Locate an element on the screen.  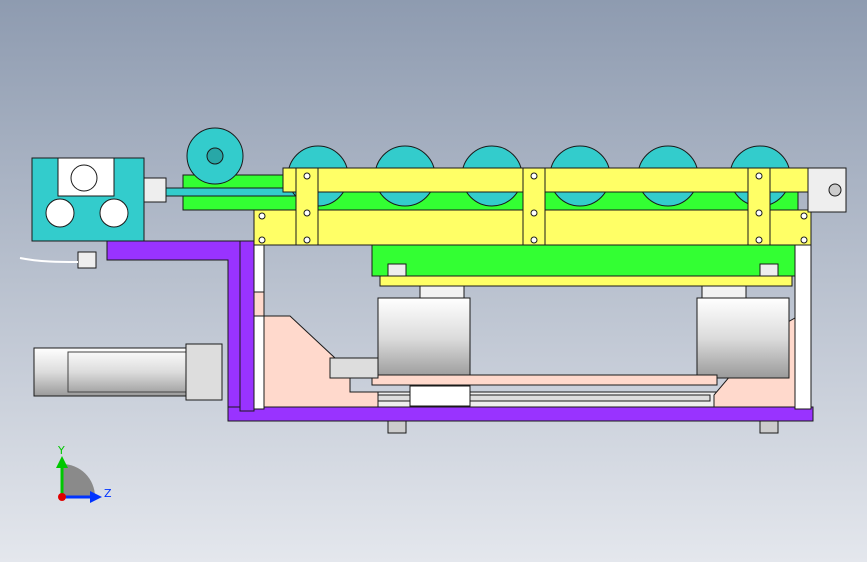
yellow-top-rail is located at coordinates (547, 180).